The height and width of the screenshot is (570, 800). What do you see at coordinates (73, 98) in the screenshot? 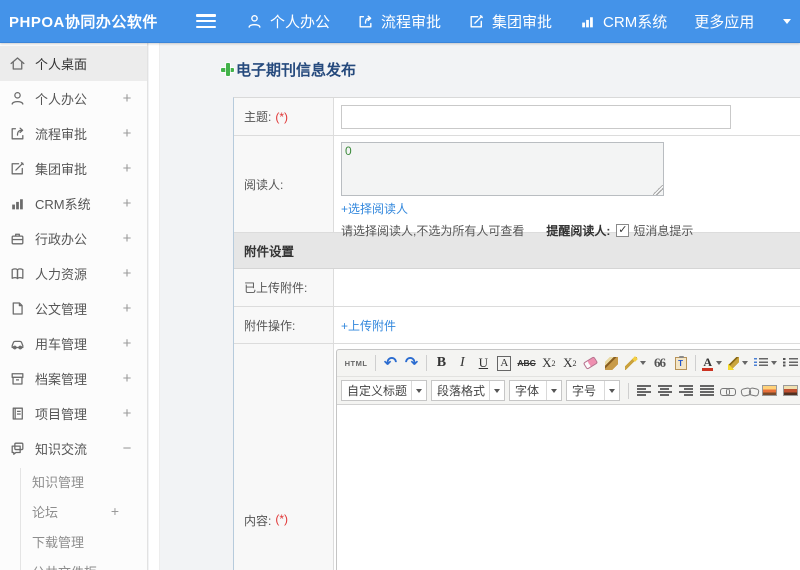
I see `sidebar-item-personal-office: 个人办公 +` at bounding box center [73, 98].